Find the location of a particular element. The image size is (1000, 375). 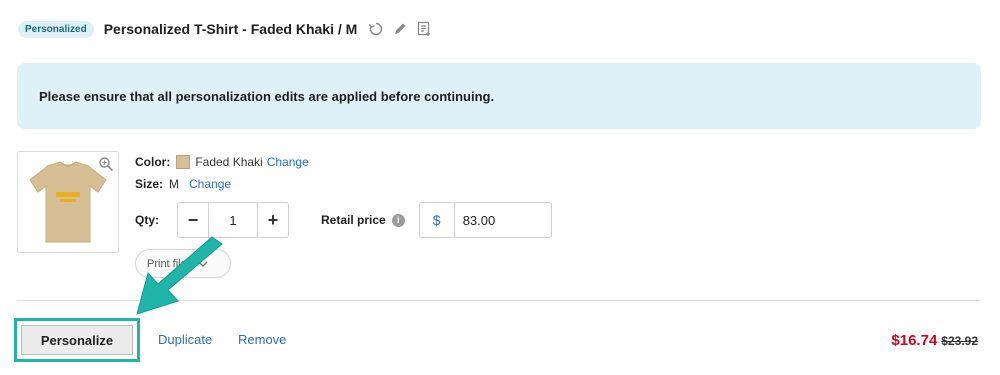

quantity-stepper: − 1 + is located at coordinates (233, 220).